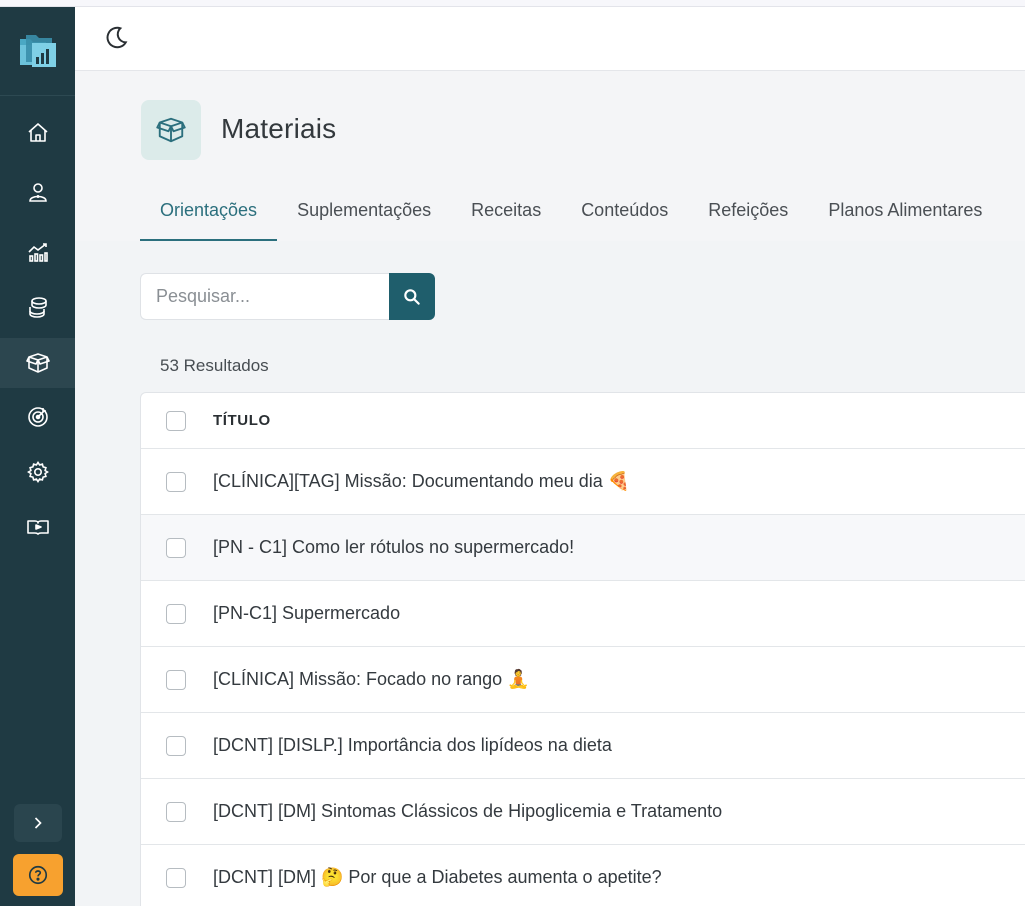 This screenshot has height=906, width=1025. What do you see at coordinates (583, 421) in the screenshot?
I see `table-header-row: TÍTULO` at bounding box center [583, 421].